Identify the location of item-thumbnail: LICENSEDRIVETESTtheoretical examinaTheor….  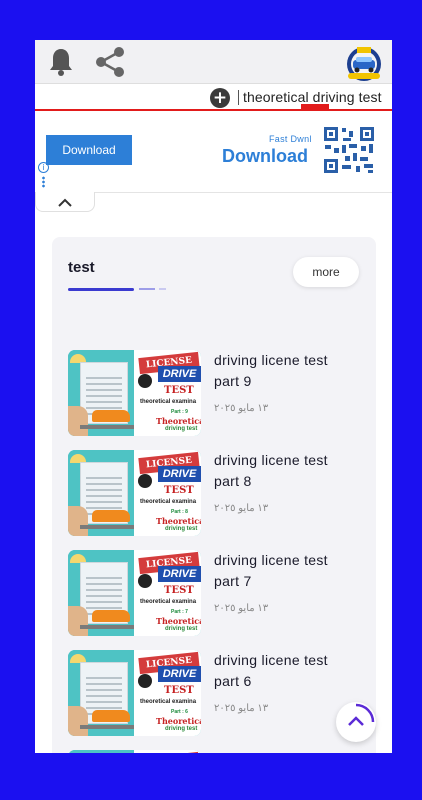
(134, 751).